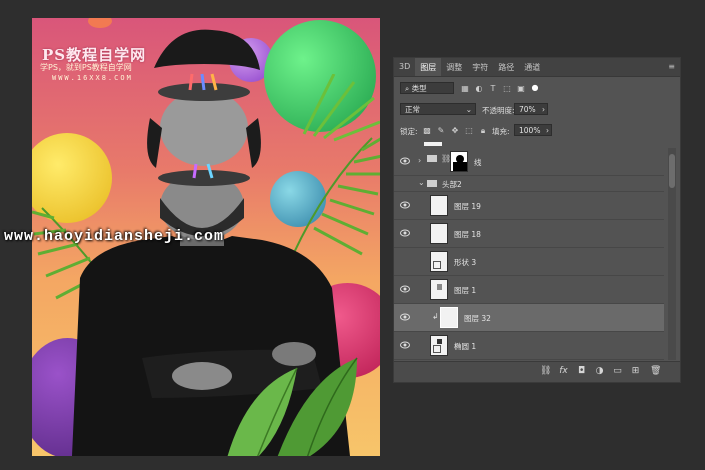 This screenshot has height=470, width=705. I want to click on tab-channels: 通道, so click(532, 67).